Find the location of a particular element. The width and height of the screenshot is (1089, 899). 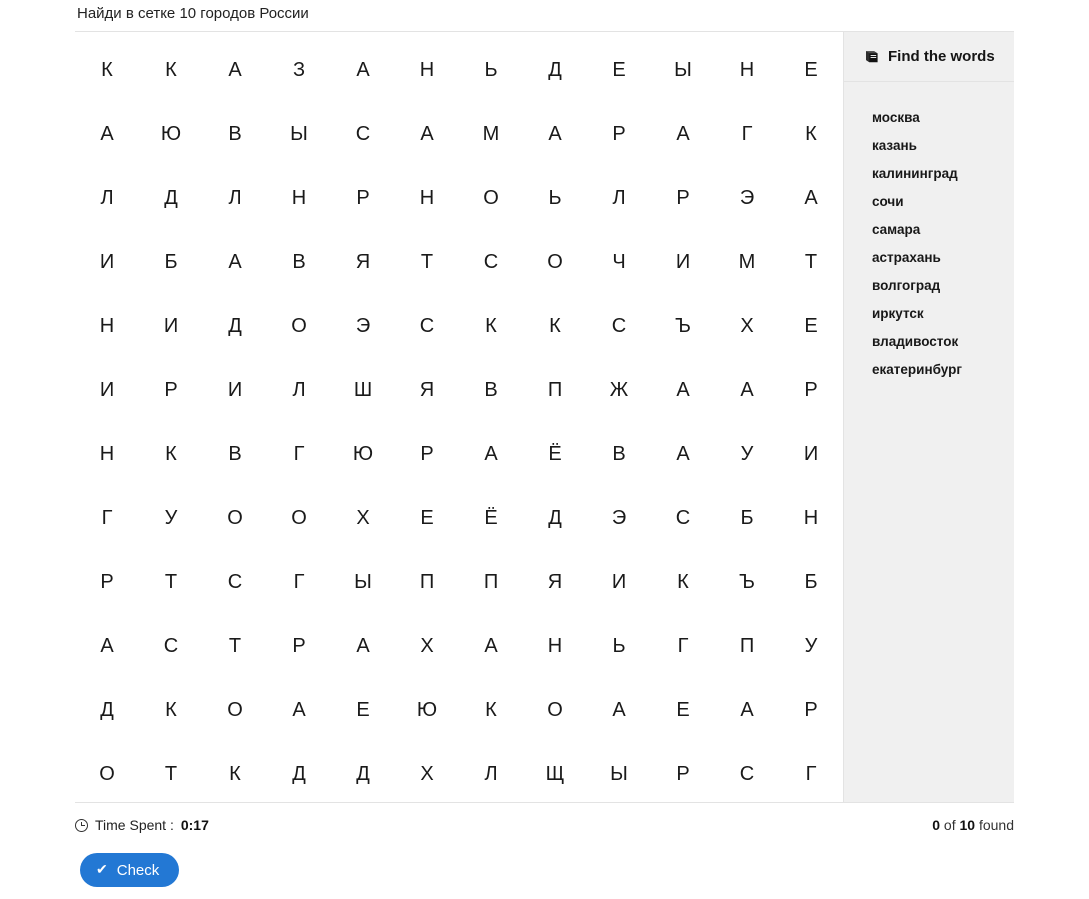

check-button: ✔ Check is located at coordinates (130, 870).